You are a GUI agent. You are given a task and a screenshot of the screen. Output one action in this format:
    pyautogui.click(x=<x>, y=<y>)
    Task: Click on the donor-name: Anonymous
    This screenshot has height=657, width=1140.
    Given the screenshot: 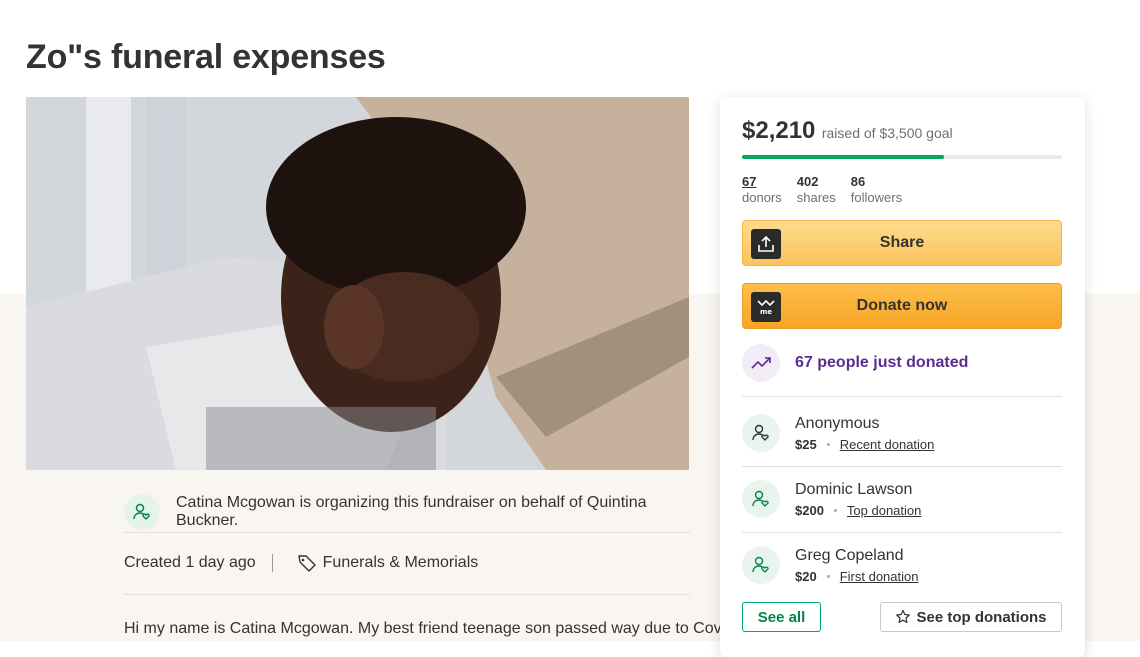 What is the action you would take?
    pyautogui.click(x=837, y=423)
    